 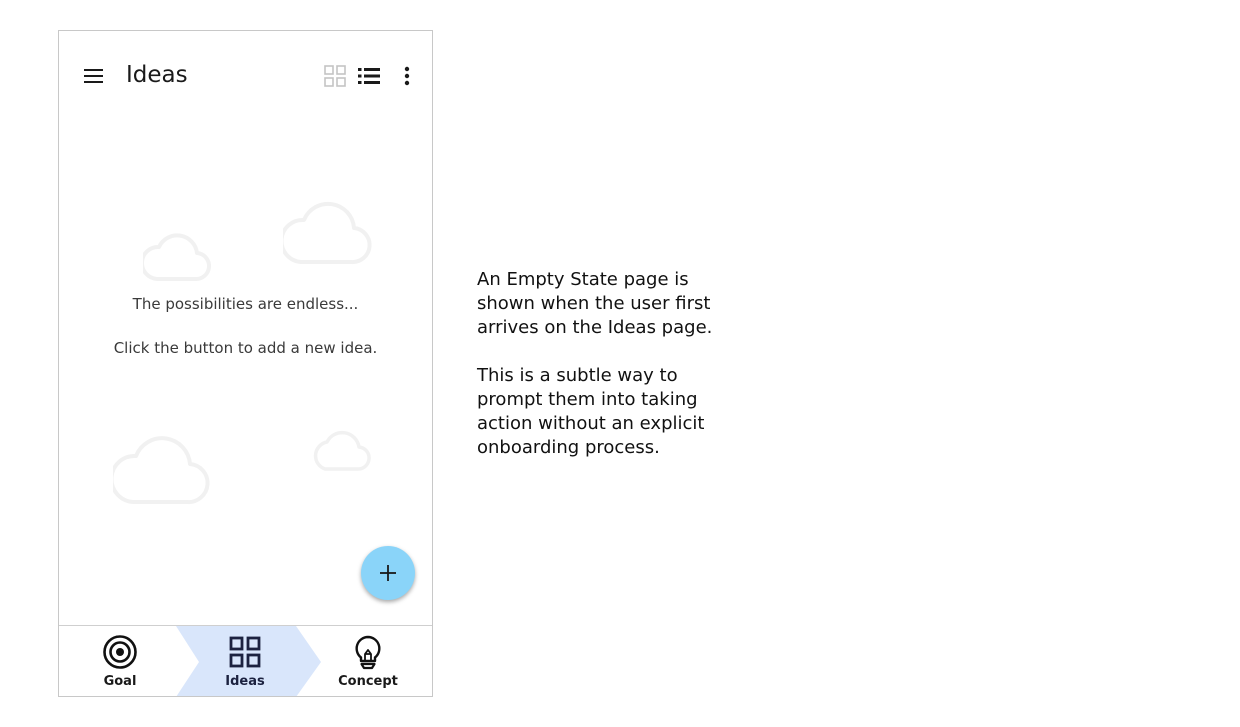 What do you see at coordinates (94, 77) in the screenshot?
I see `menu-icon` at bounding box center [94, 77].